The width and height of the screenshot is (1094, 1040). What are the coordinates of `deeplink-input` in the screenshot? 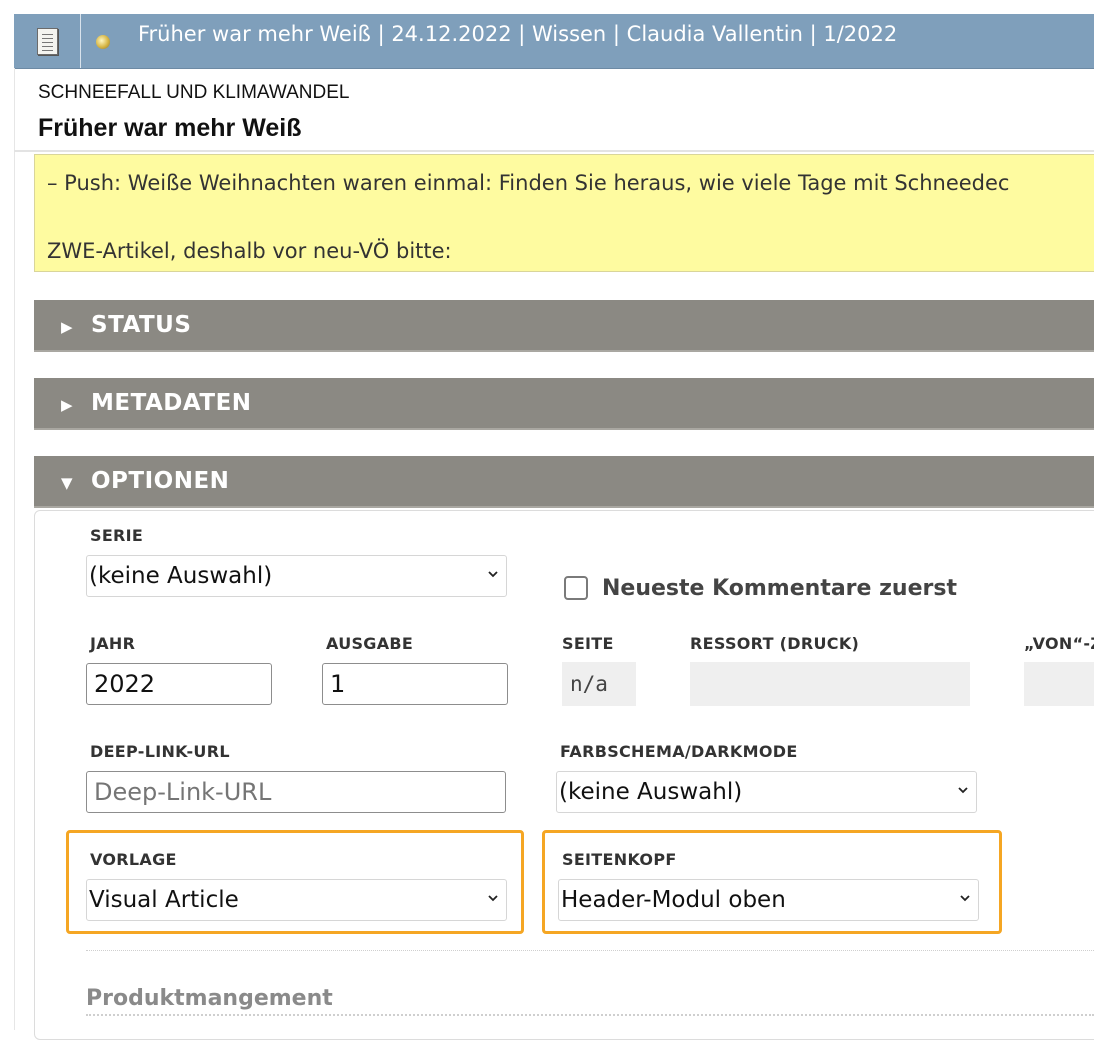 It's located at (296, 792).